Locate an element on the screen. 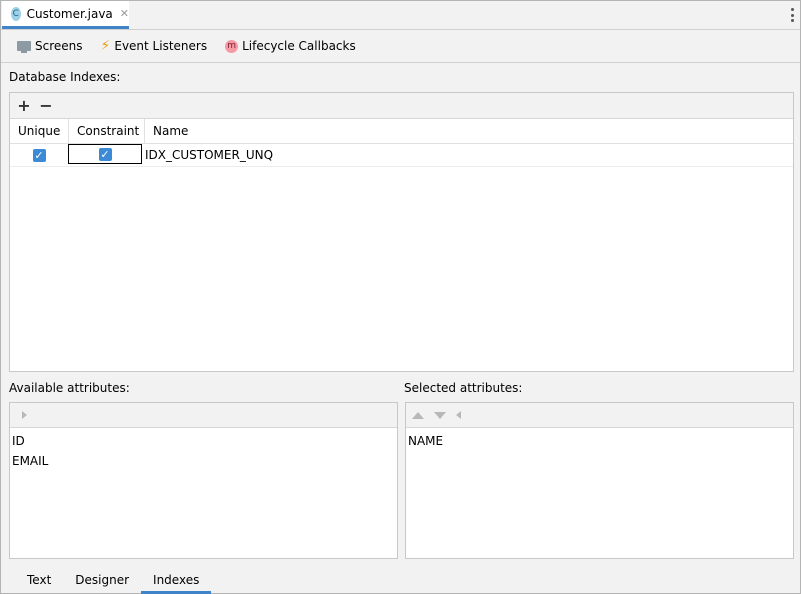 The width and height of the screenshot is (801, 594). screens-button: Screens is located at coordinates (50, 46).